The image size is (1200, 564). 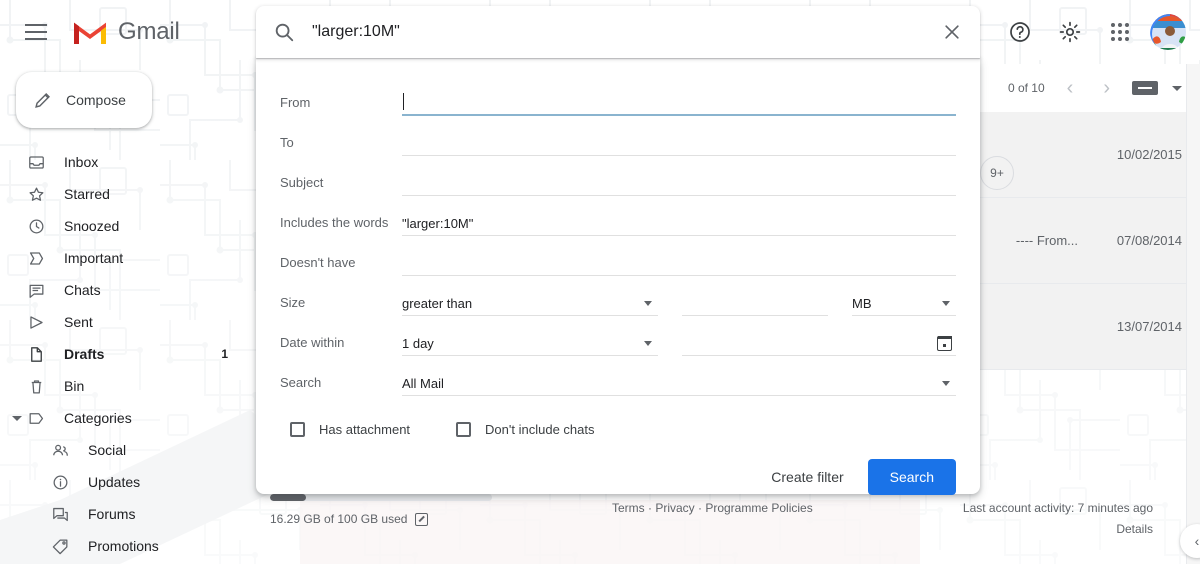 I want to click on sidebar-item-label: Snoozed, so click(x=92, y=226).